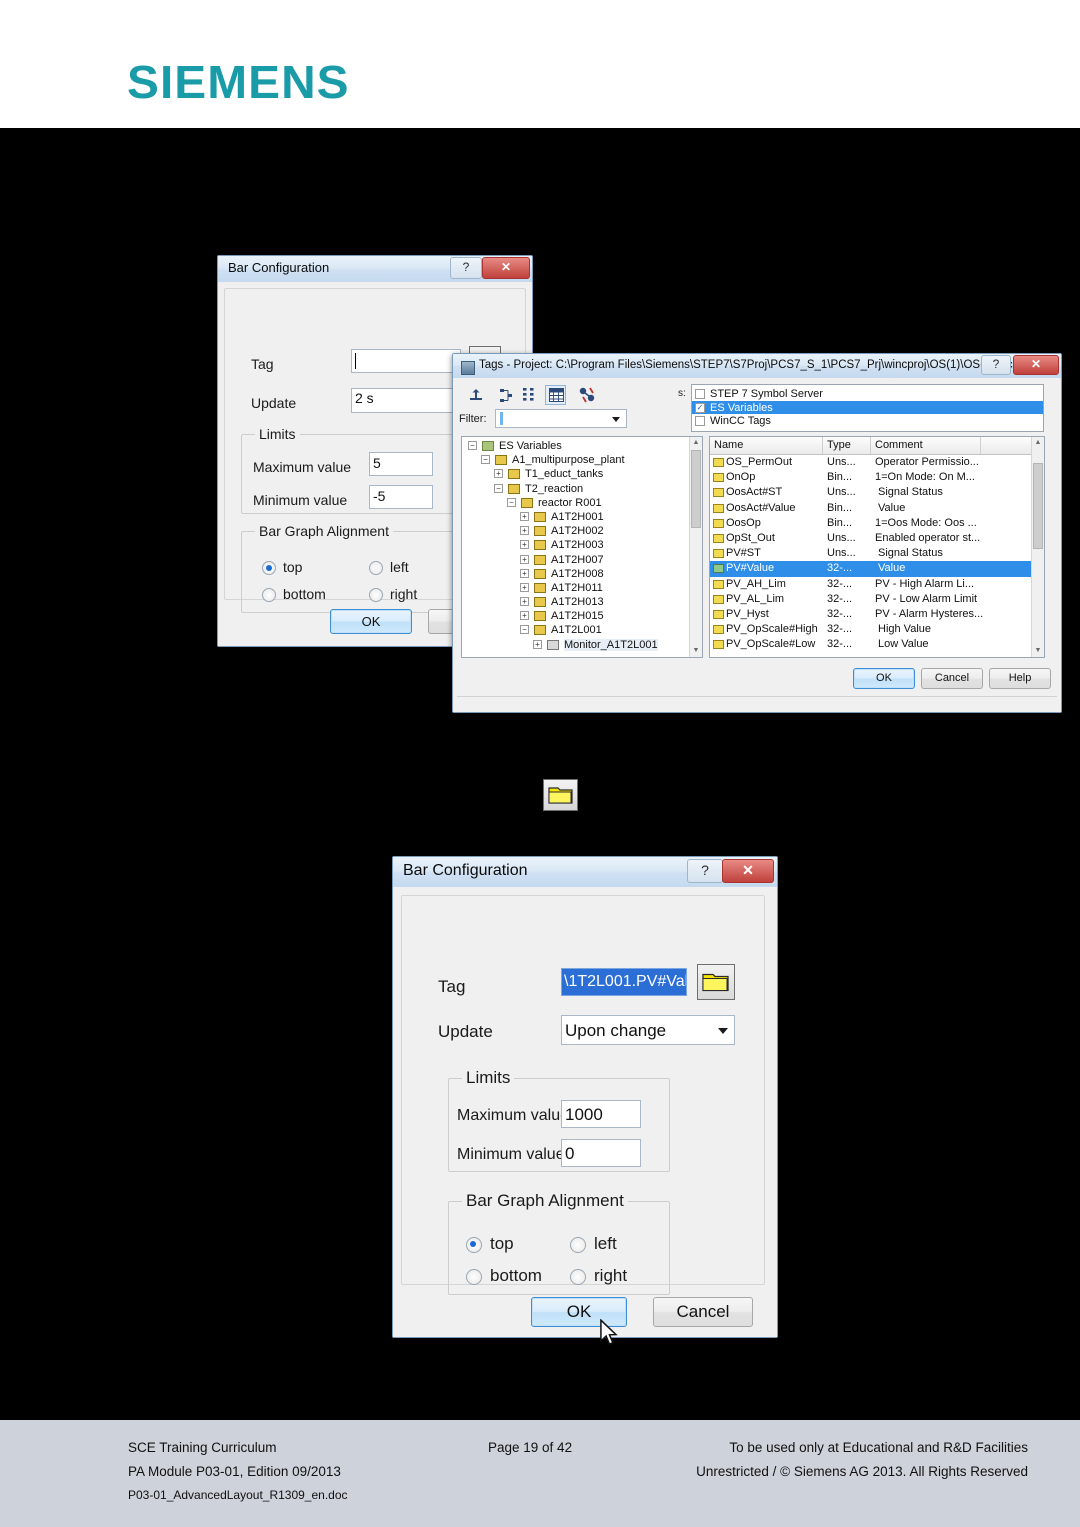 Image resolution: width=1080 pixels, height=1527 pixels. What do you see at coordinates (716, 982) in the screenshot?
I see `dialog2-browse-tag-button` at bounding box center [716, 982].